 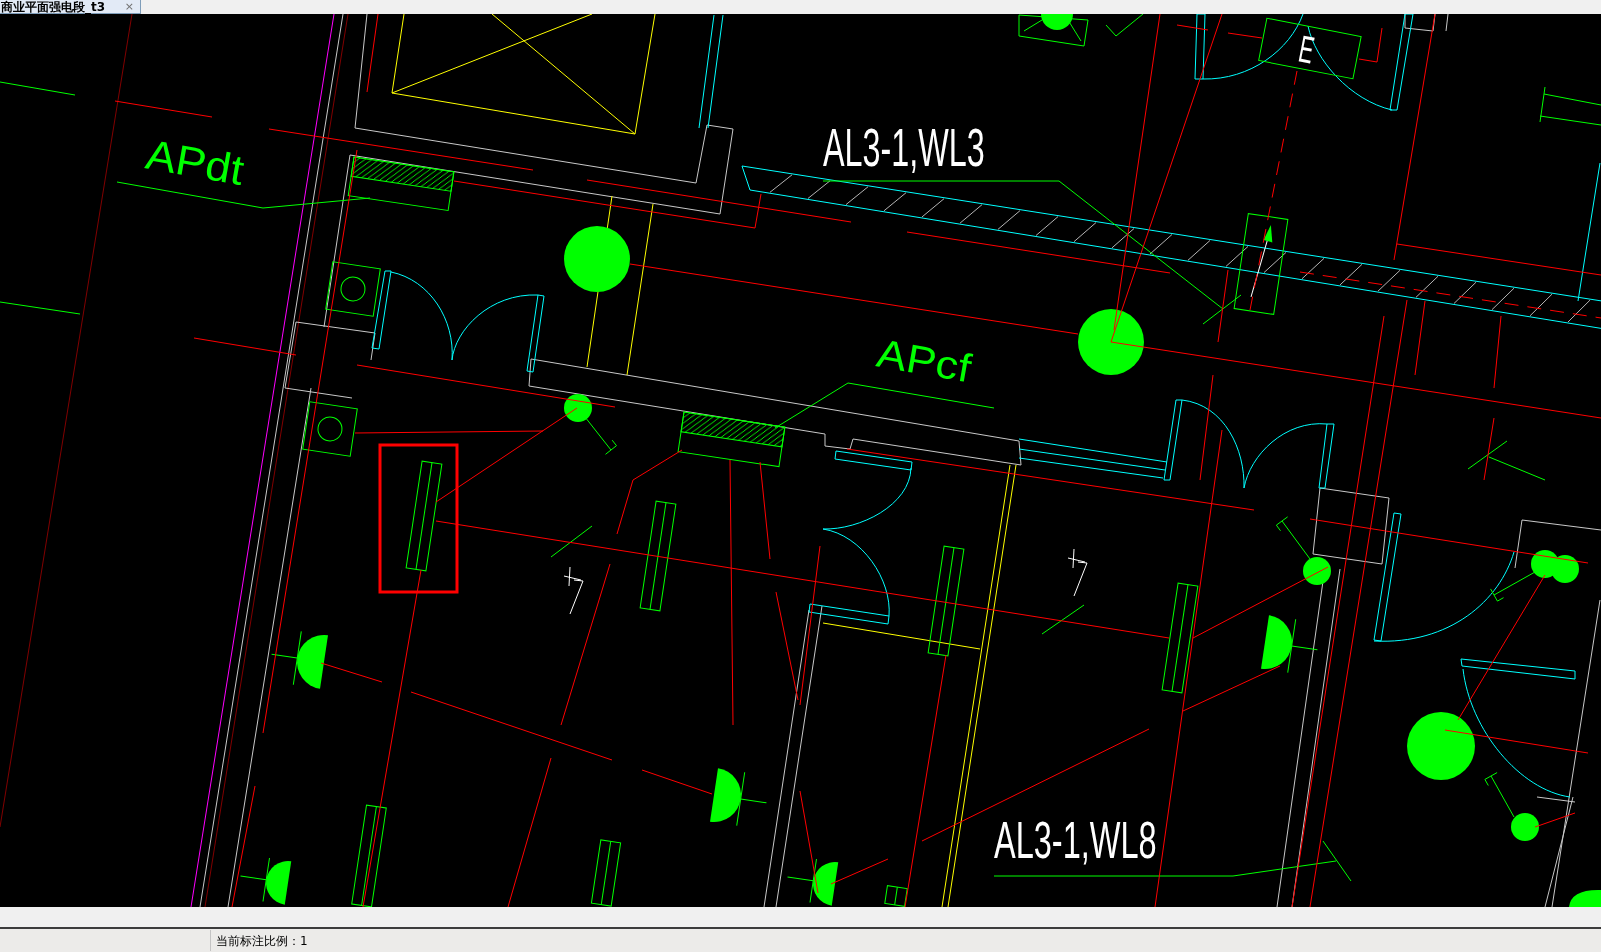 I want to click on document-tab: 商业平面强电段_t3 ×, so click(x=70, y=7).